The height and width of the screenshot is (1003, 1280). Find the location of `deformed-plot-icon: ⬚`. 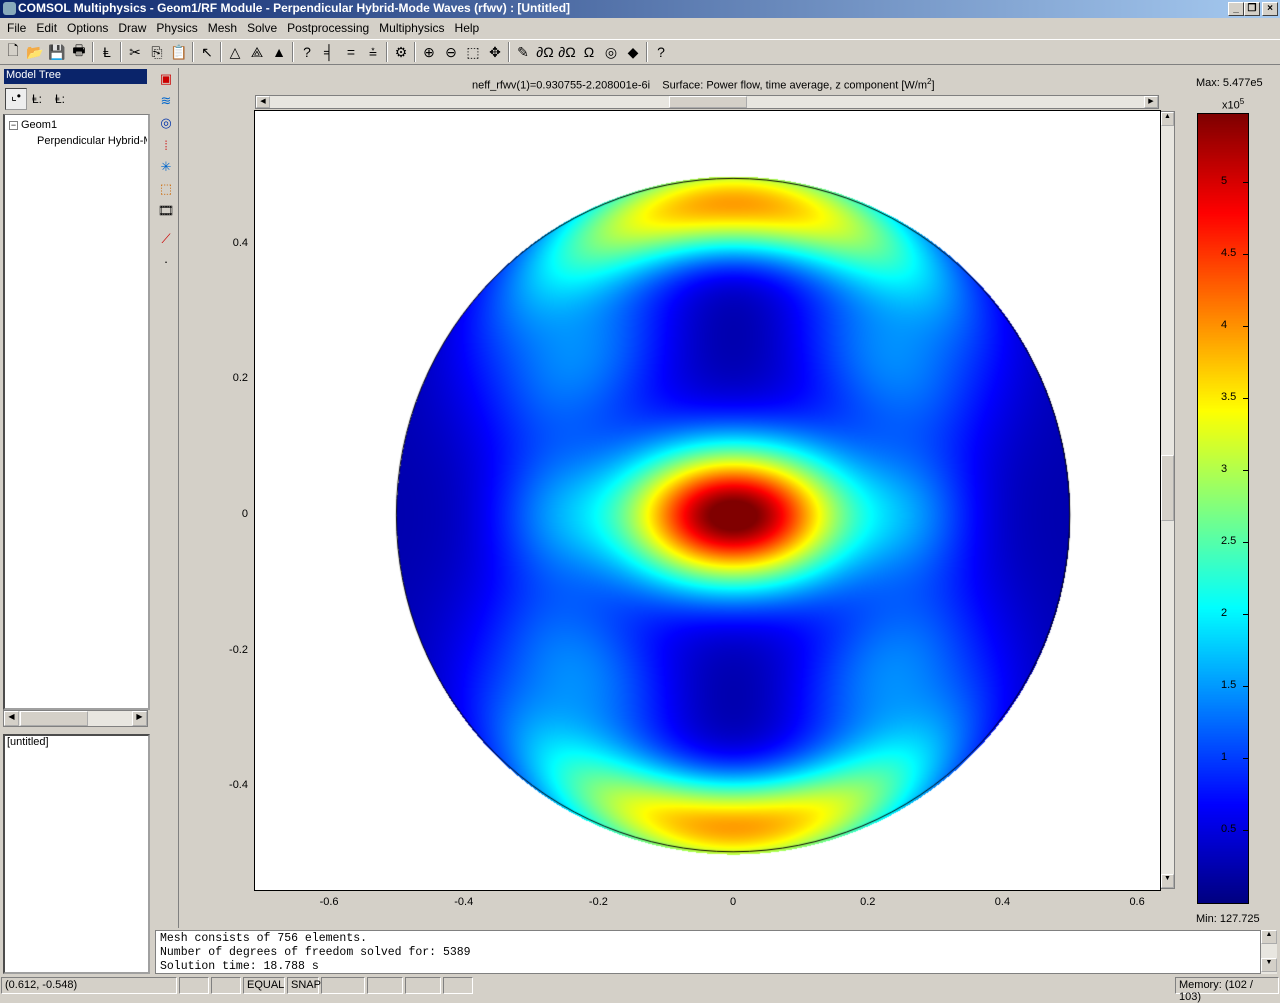

deformed-plot-icon: ⬚ is located at coordinates (166, 189).